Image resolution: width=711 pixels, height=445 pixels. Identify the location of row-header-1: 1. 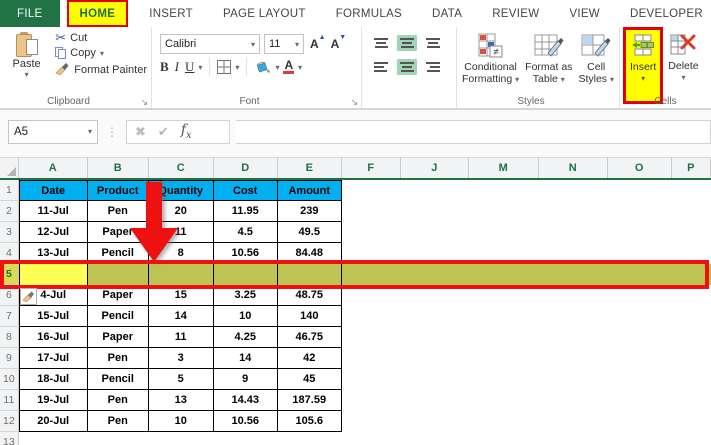
(9, 190).